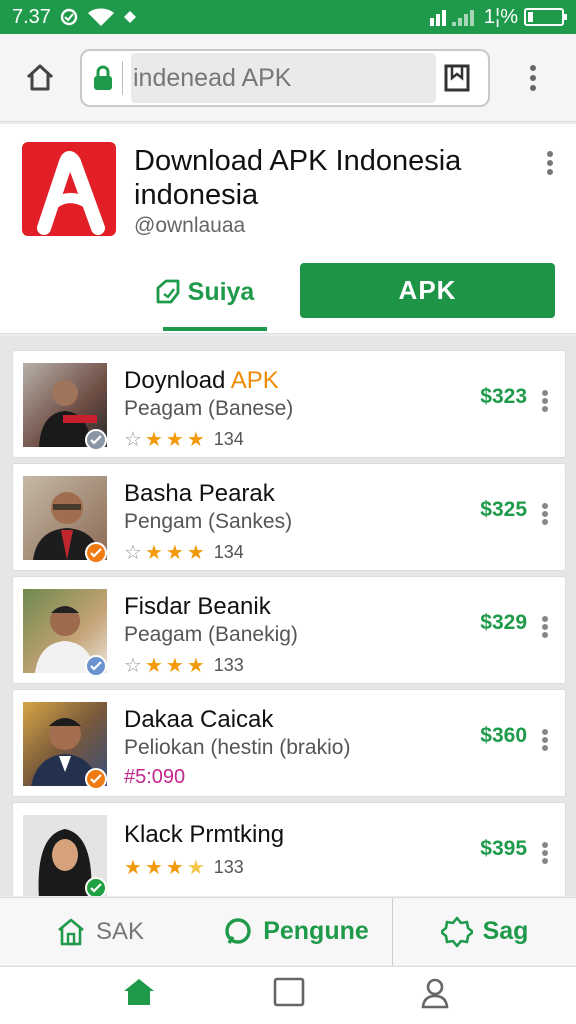 The height and width of the screenshot is (1024, 576). Describe the element at coordinates (316, 931) in the screenshot. I see `pengune-label: Pengune` at that location.